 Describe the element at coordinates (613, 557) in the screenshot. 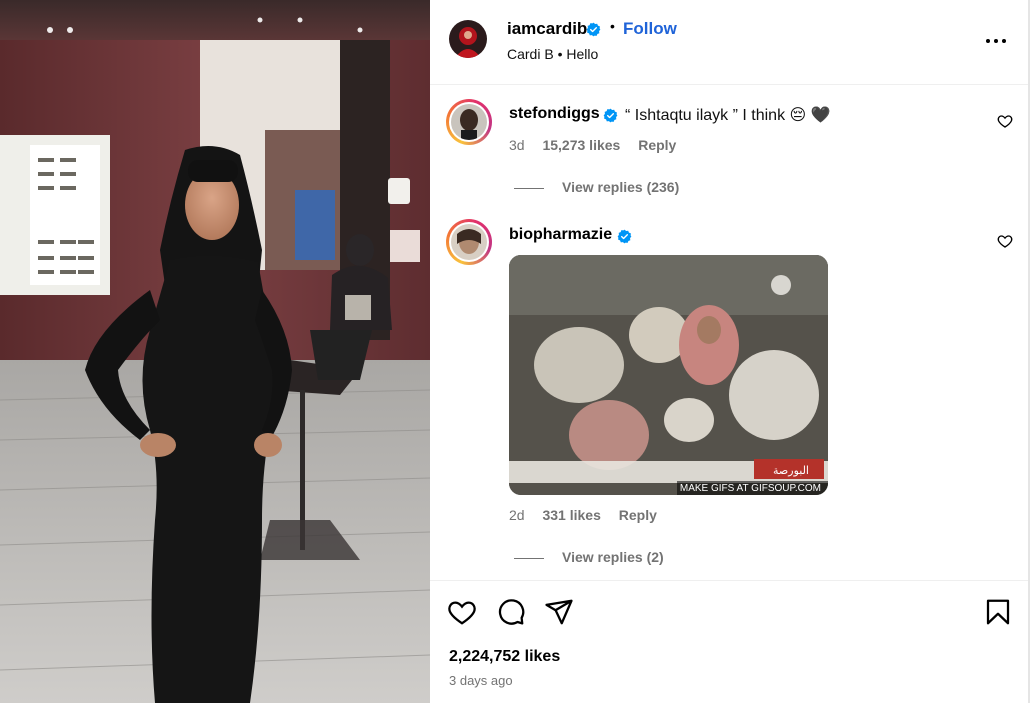

I see `view-replies-label: View replies (2)` at that location.